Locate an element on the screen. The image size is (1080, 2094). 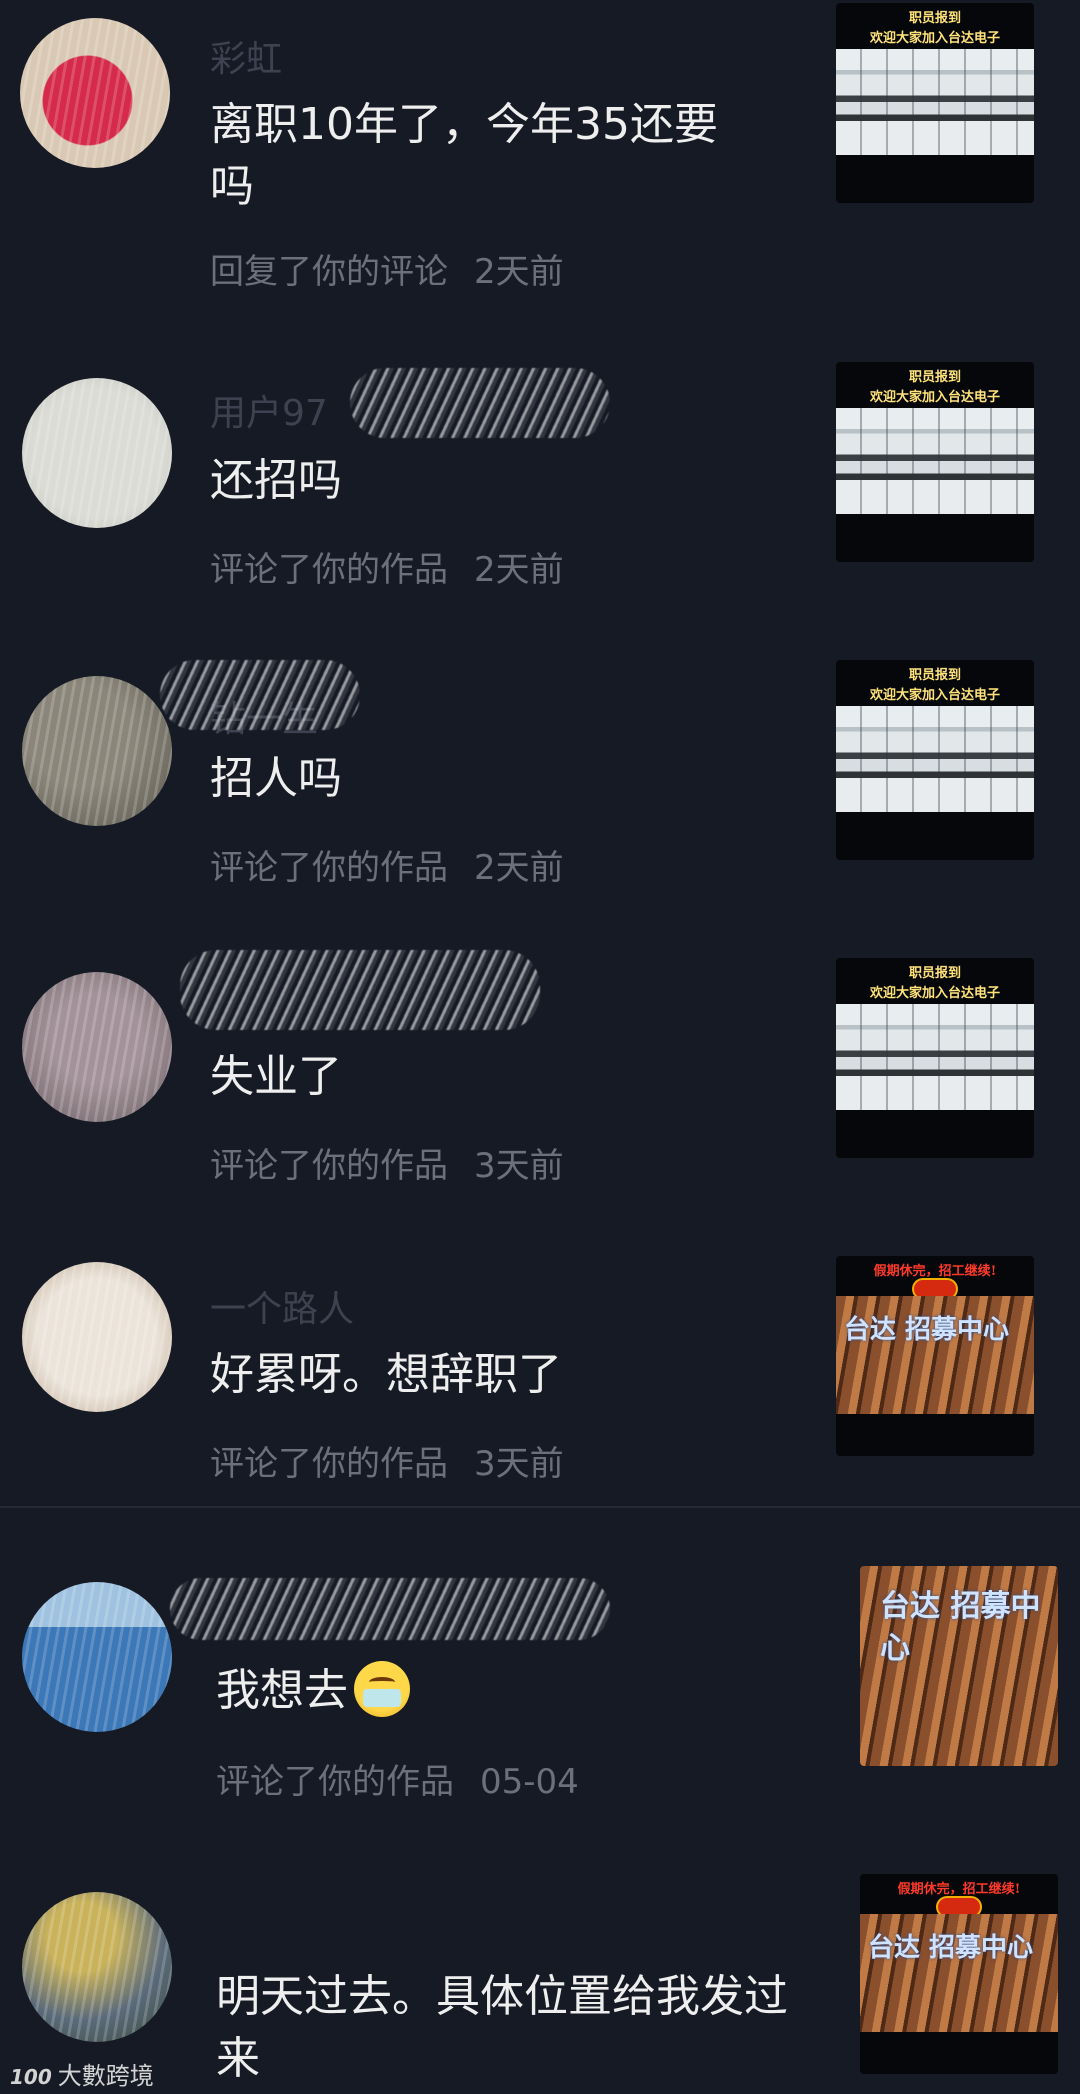
comment-text: 还招吗 is located at coordinates (510, 481).